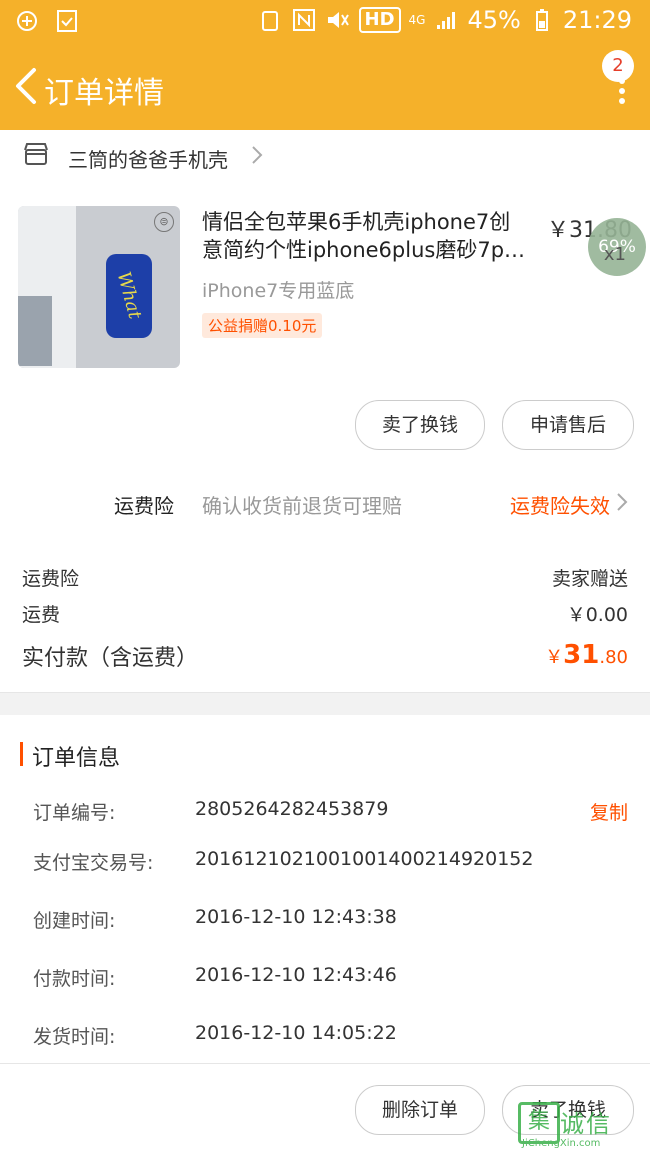 This screenshot has height=1156, width=650. I want to click on status-bar: HD 4G 45% 21:29, so click(325, 23).